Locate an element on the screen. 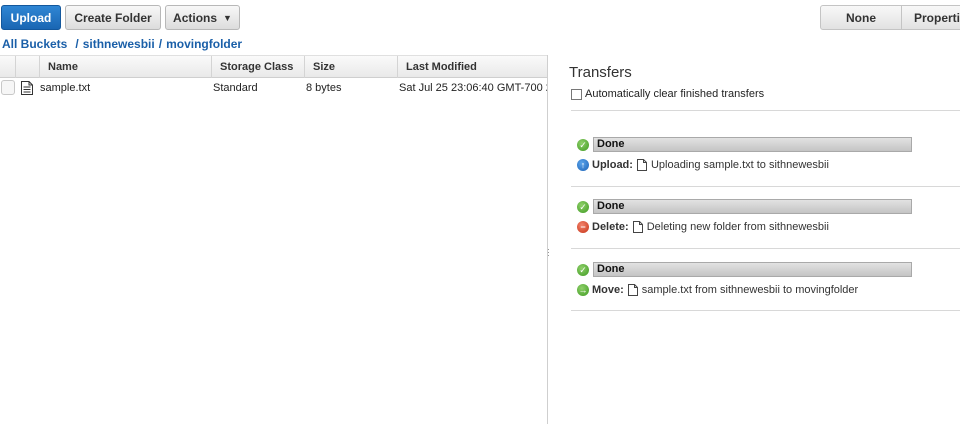 This screenshot has width=960, height=424. row-size: 8 bytes is located at coordinates (324, 88).